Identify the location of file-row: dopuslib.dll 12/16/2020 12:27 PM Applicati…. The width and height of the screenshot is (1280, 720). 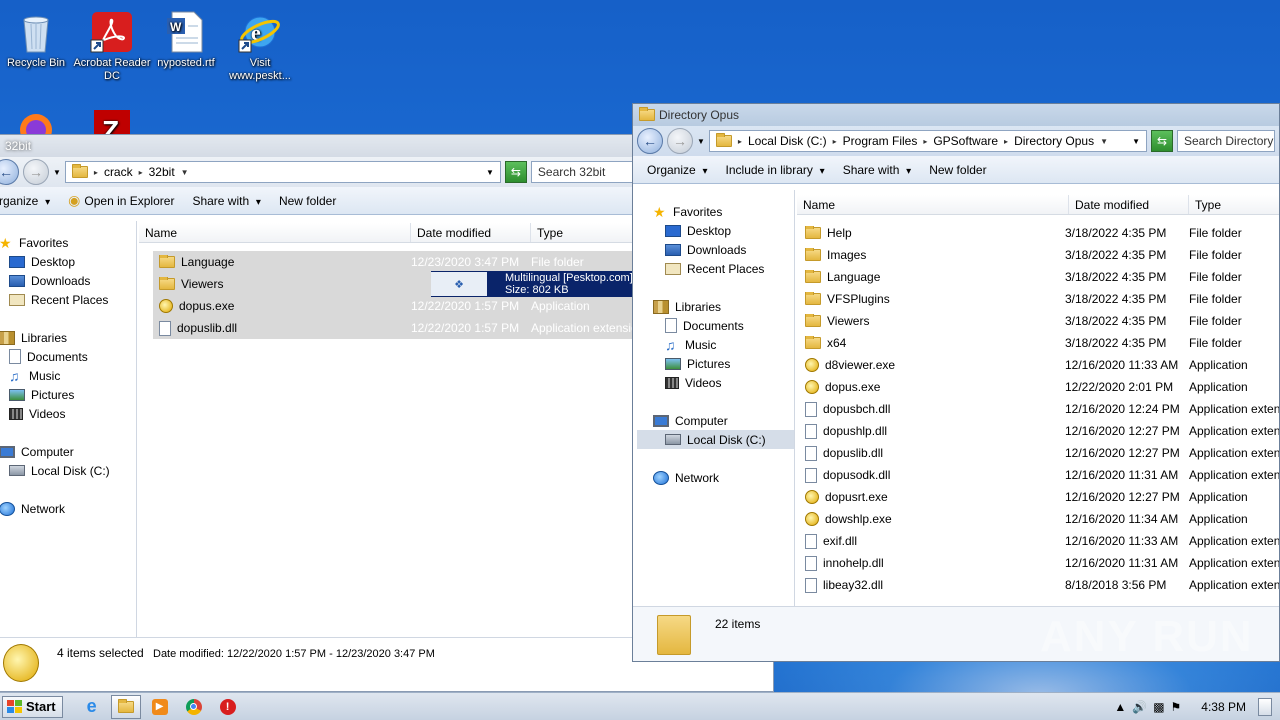
(1042, 453).